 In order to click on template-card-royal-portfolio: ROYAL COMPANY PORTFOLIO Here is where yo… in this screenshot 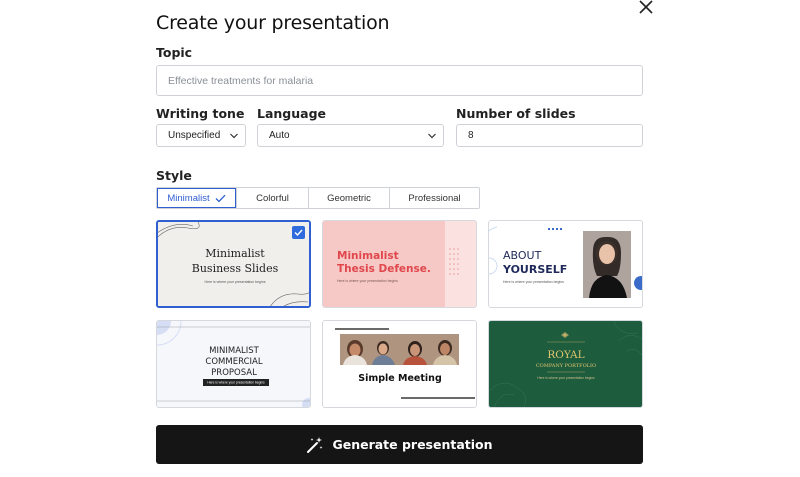, I will do `click(565, 364)`.